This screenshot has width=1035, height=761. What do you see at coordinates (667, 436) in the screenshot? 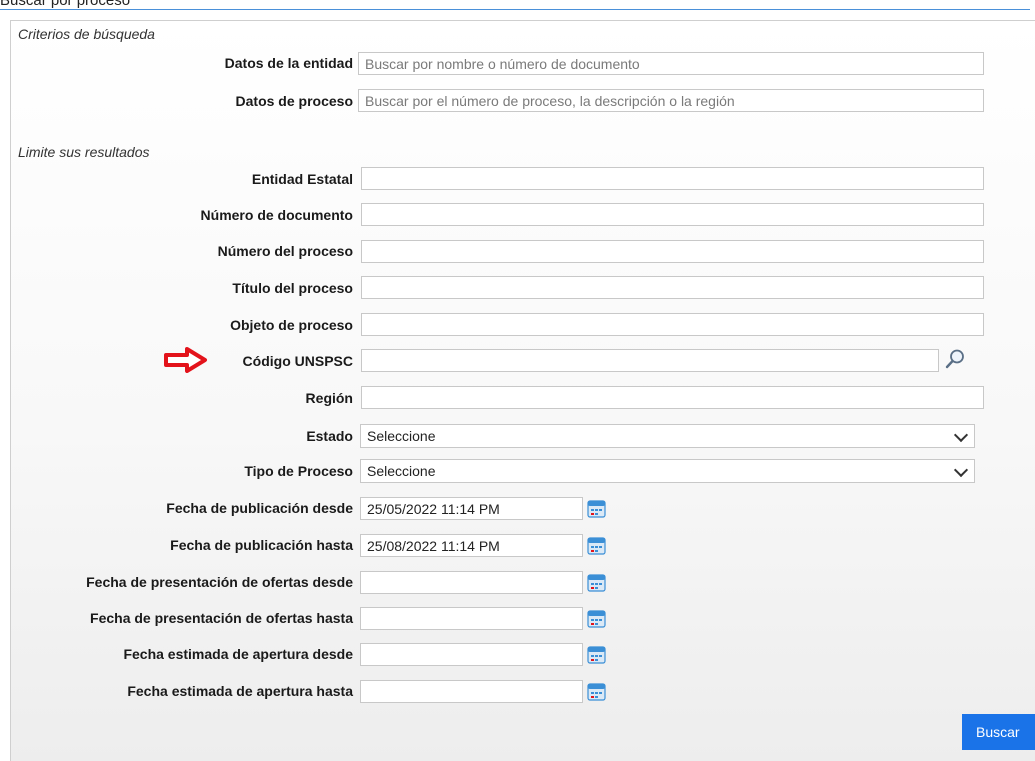
I see `estado-select: Seleccione` at bounding box center [667, 436].